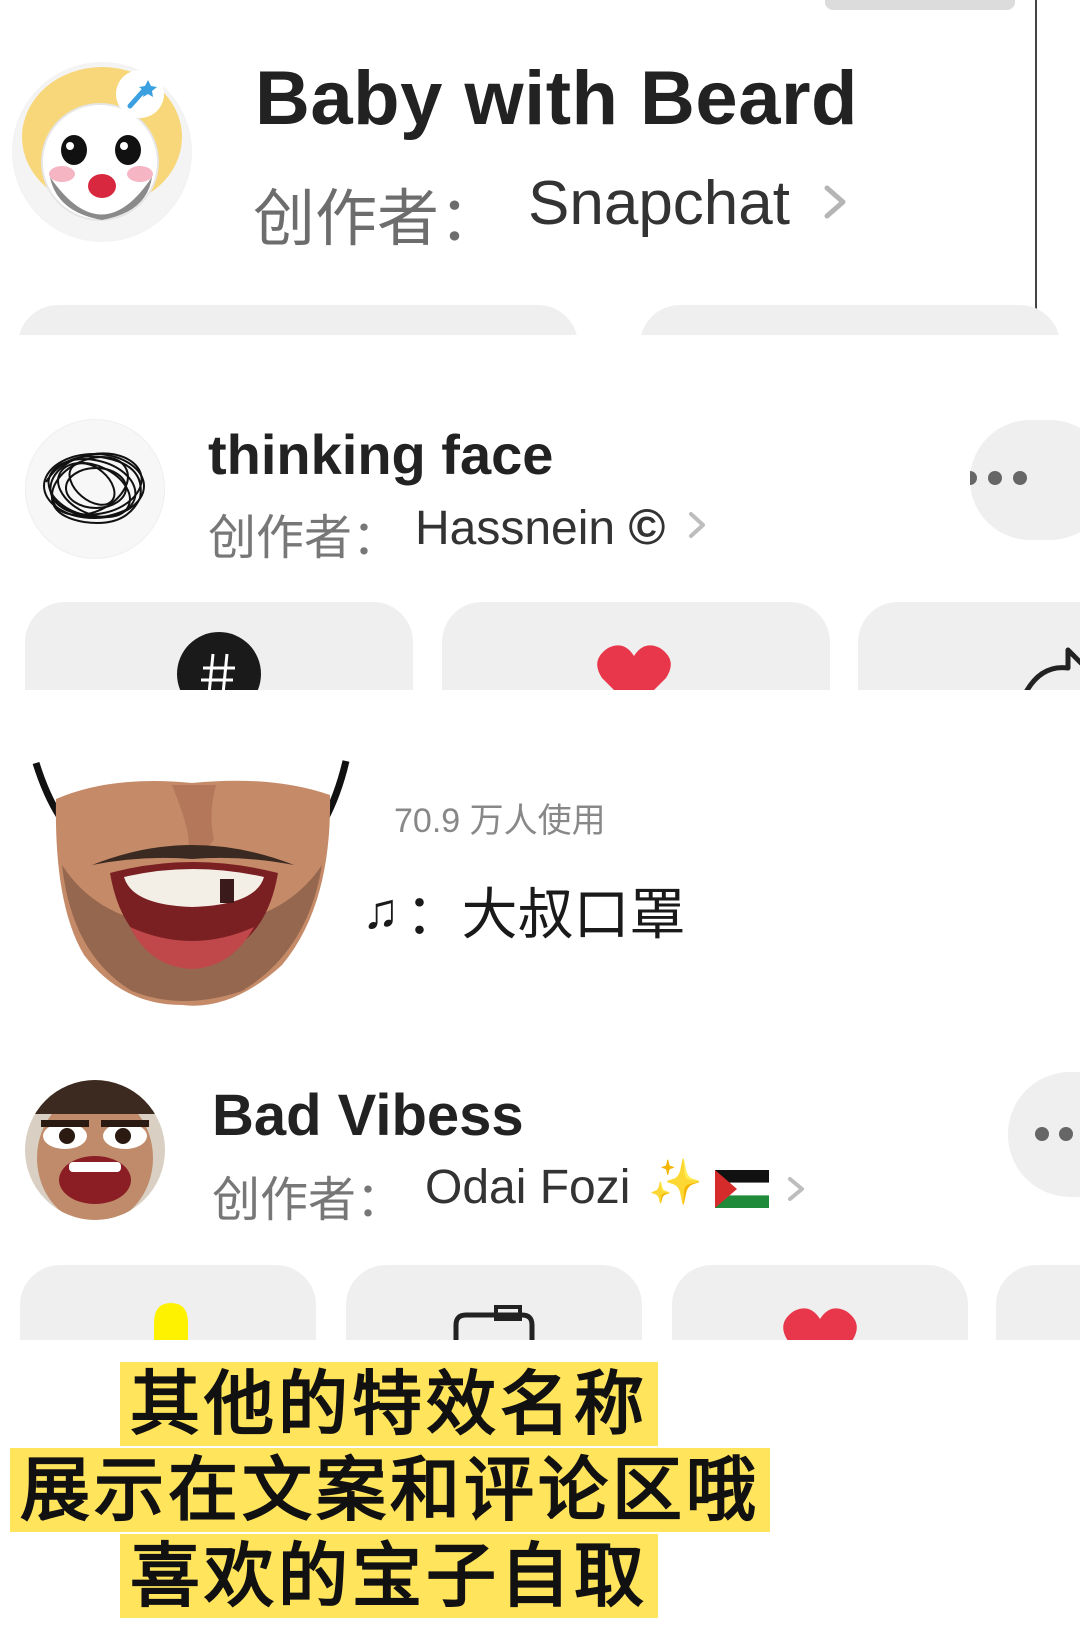  I want to click on share-icon, so click(1052, 668).